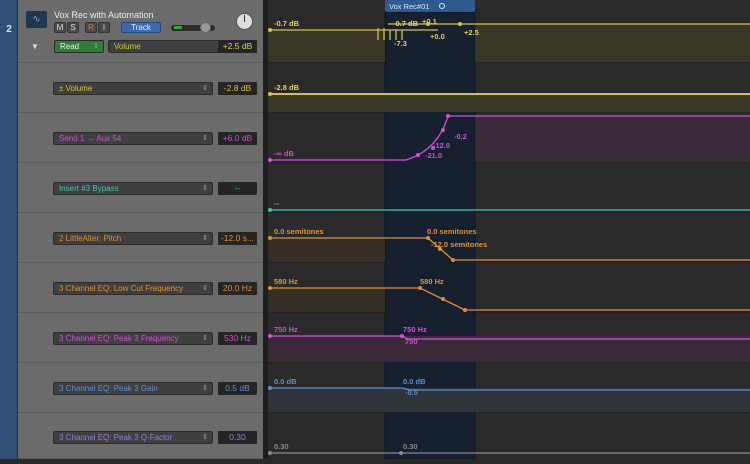  Describe the element at coordinates (281, 446) in the screenshot. I see `q-start-label: 0.30` at that location.